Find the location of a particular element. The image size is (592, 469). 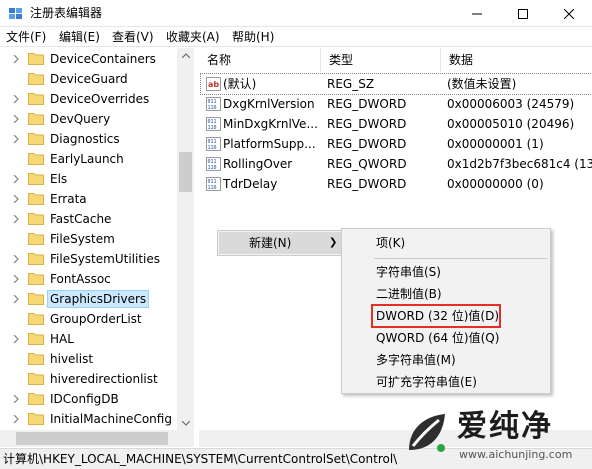

tree-item: FastCache is located at coordinates (89, 219).